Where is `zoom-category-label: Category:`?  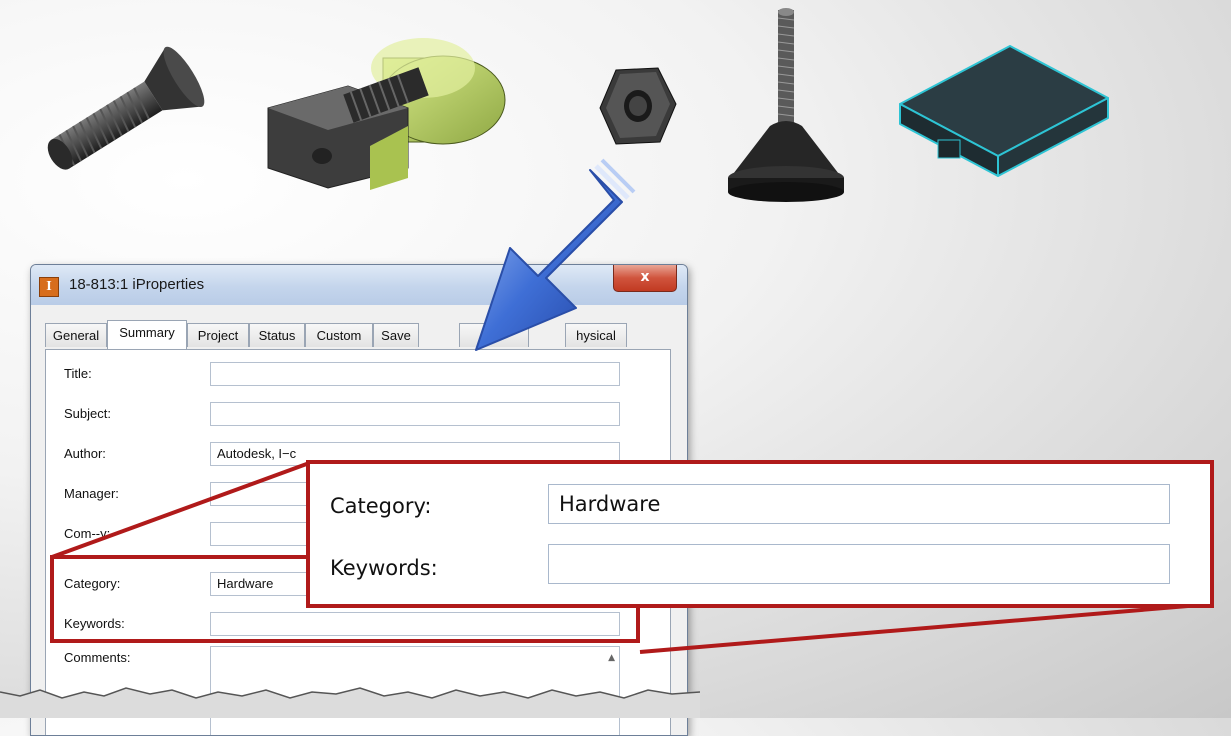
zoom-category-label: Category: is located at coordinates (381, 506).